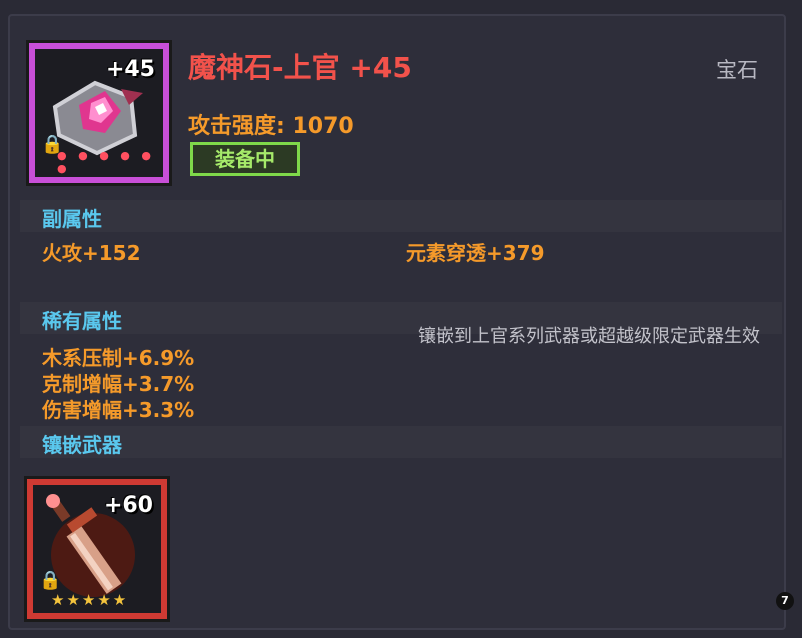  I want to click on sub-stat-element-penetration: 元素穿透+379, so click(475, 253).